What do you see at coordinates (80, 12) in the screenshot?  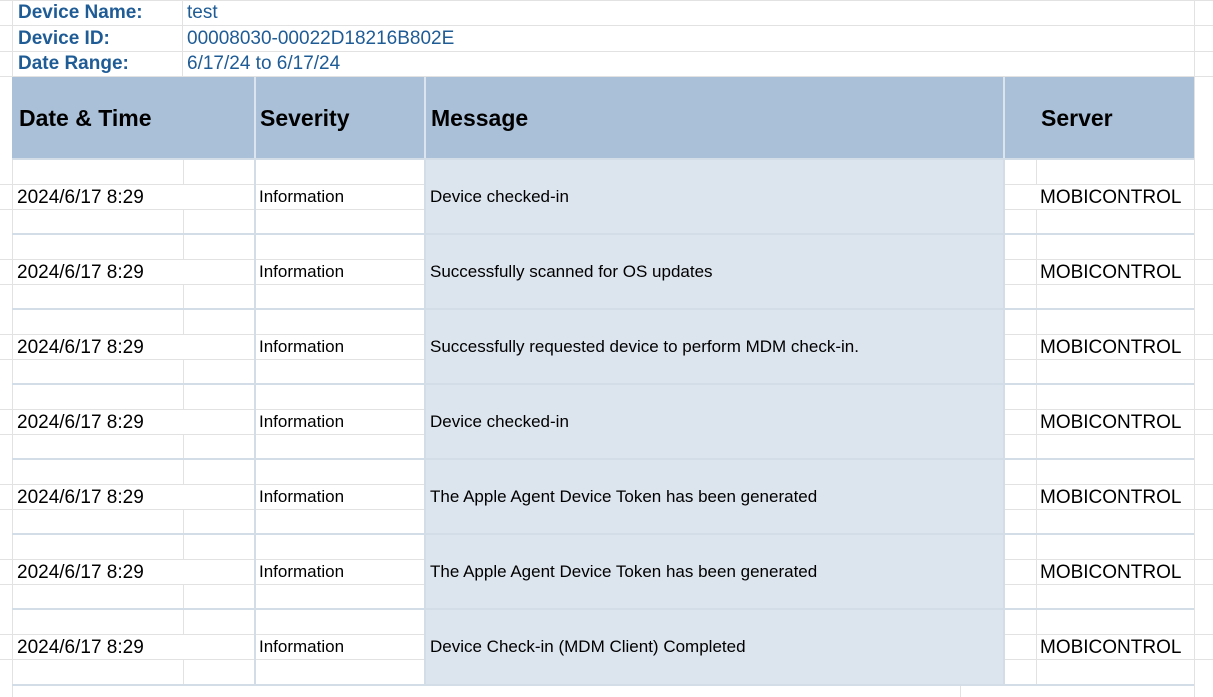 I see `device-name-label: Device Name:` at bounding box center [80, 12].